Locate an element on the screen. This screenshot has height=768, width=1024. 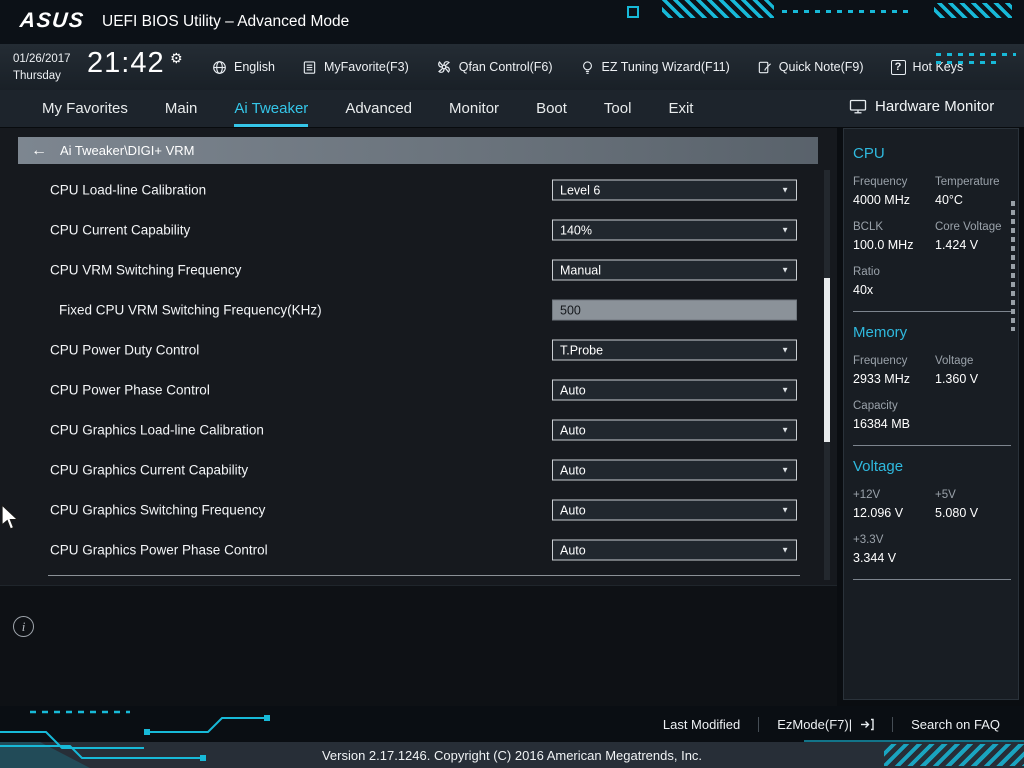
title-bar: ASUS UEFI BIOS Utility – Advanced Mode is located at coordinates (512, 22).